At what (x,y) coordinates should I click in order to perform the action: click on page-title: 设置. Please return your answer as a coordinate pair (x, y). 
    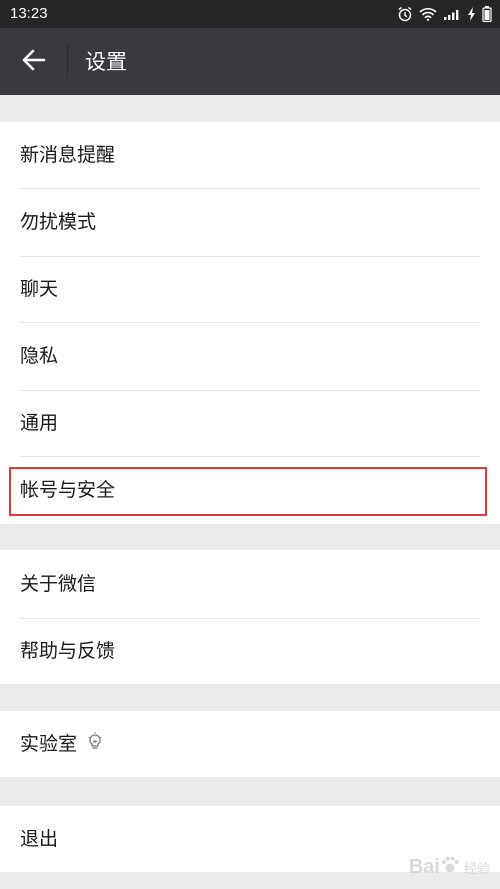
    Looking at the image, I should click on (106, 62).